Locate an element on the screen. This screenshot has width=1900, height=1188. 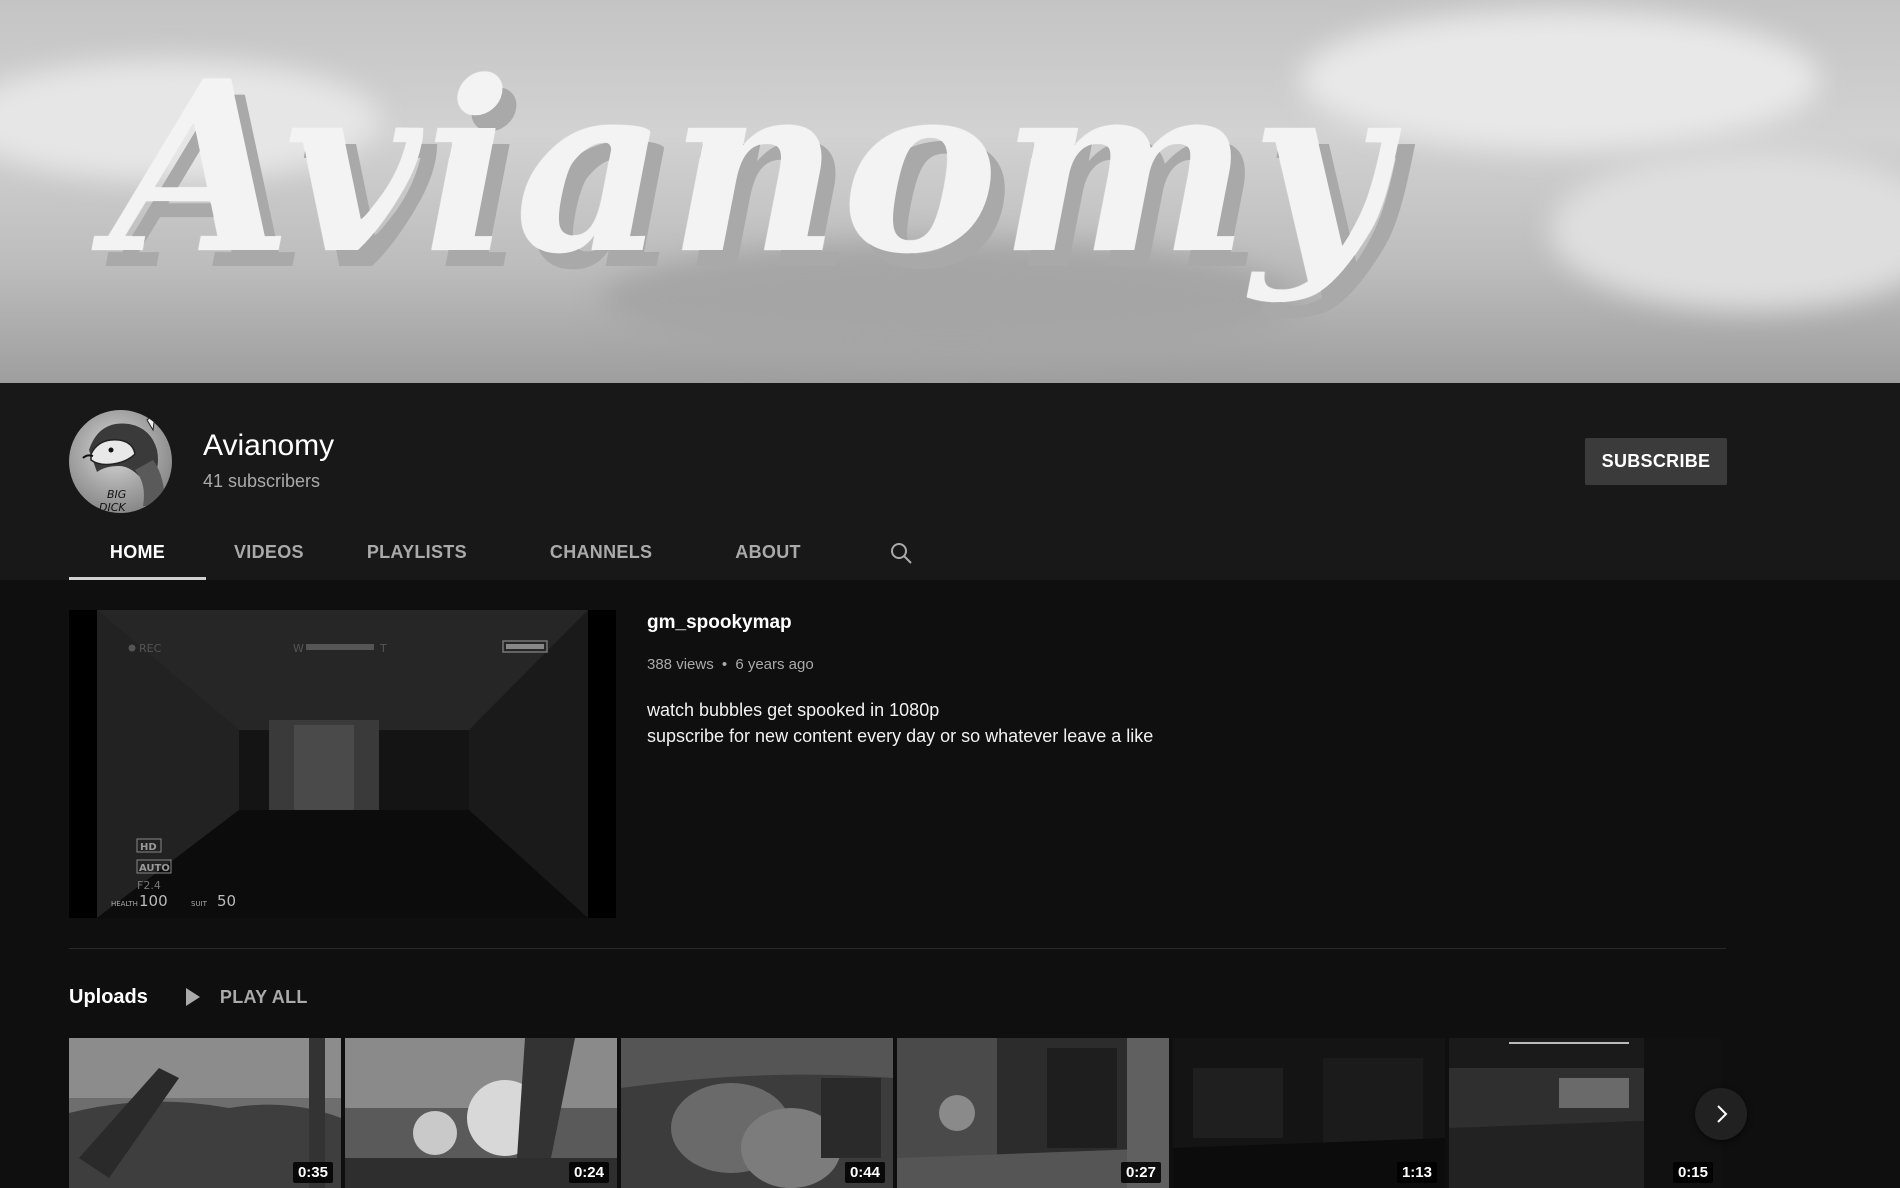
play-all-button: PLAY ALL is located at coordinates (246, 997).